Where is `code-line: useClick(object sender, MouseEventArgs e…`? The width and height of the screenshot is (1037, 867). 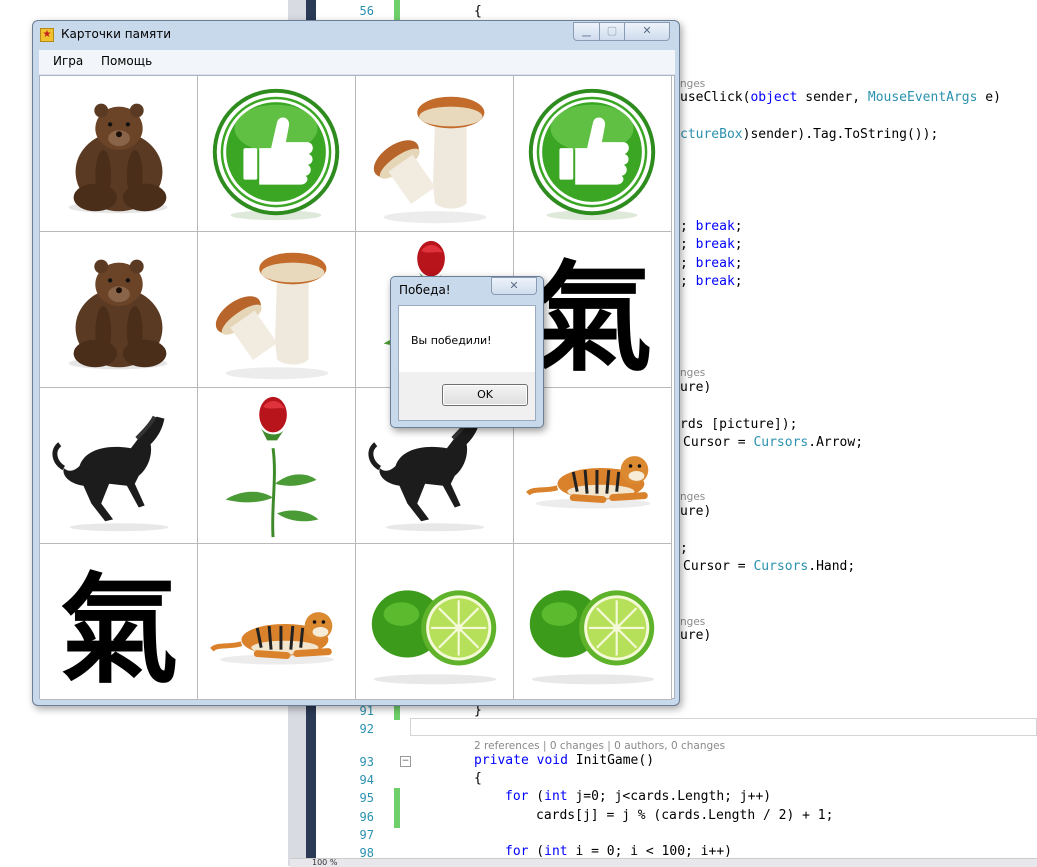 code-line: useClick(object sender, MouseEventArgs e… is located at coordinates (840, 97).